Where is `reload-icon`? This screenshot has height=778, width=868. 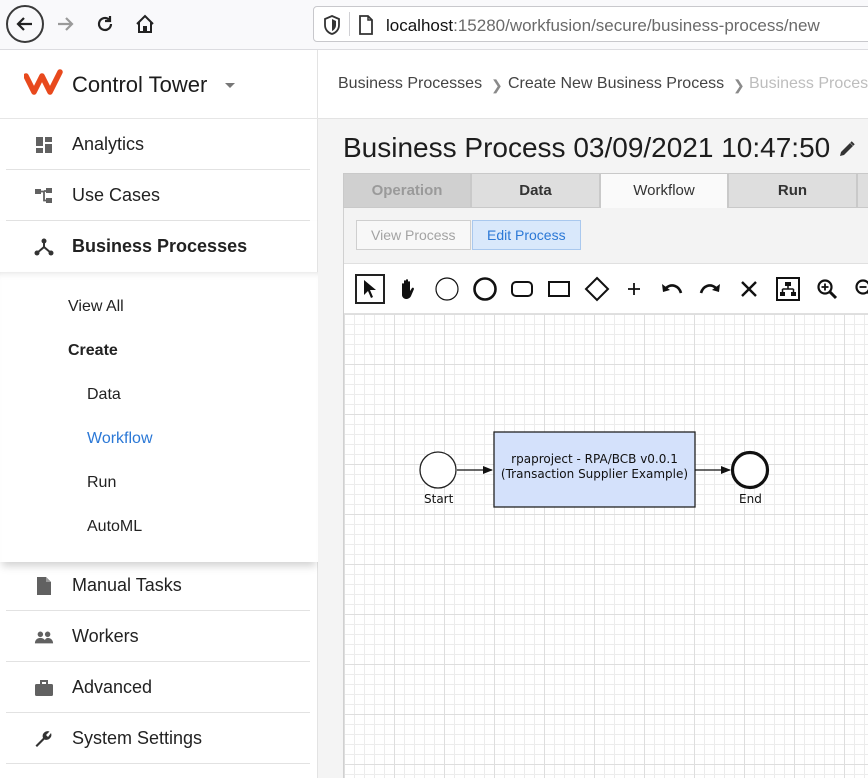 reload-icon is located at coordinates (105, 24).